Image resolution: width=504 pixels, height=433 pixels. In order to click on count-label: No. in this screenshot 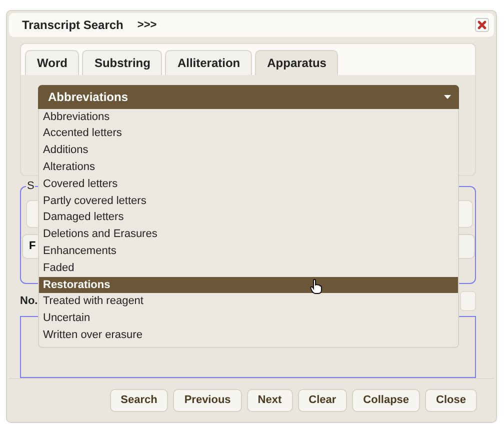, I will do `click(29, 300)`.